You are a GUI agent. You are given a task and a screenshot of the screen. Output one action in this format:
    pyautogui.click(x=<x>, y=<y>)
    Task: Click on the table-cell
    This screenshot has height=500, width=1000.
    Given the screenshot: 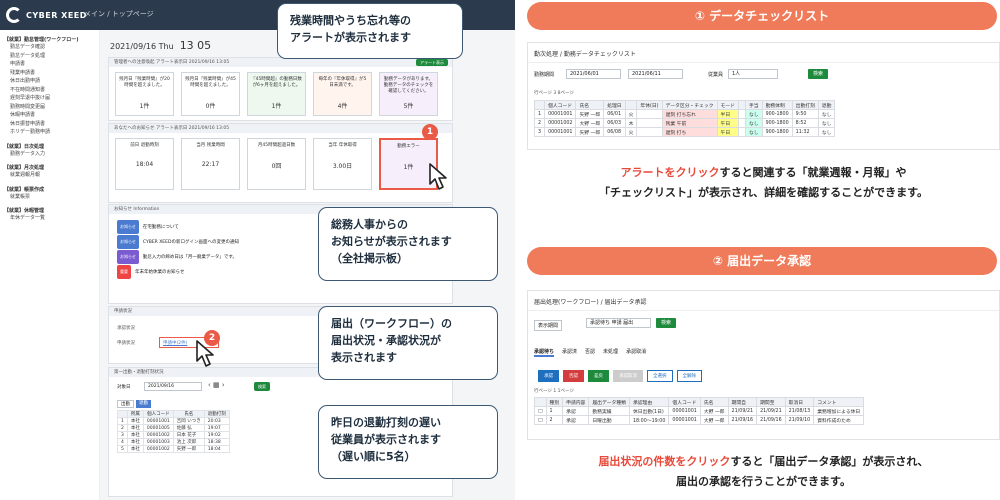 What is the action you would take?
    pyautogui.click(x=649, y=123)
    